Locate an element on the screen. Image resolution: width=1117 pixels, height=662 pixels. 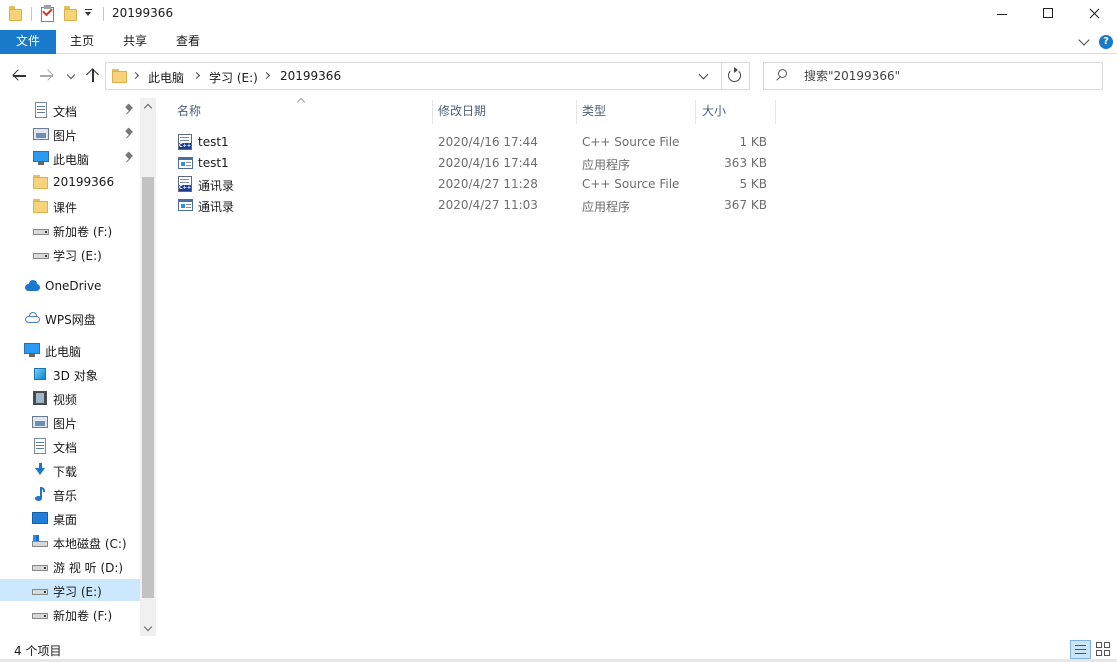
expand-ribbon-icon is located at coordinates (1084, 40).